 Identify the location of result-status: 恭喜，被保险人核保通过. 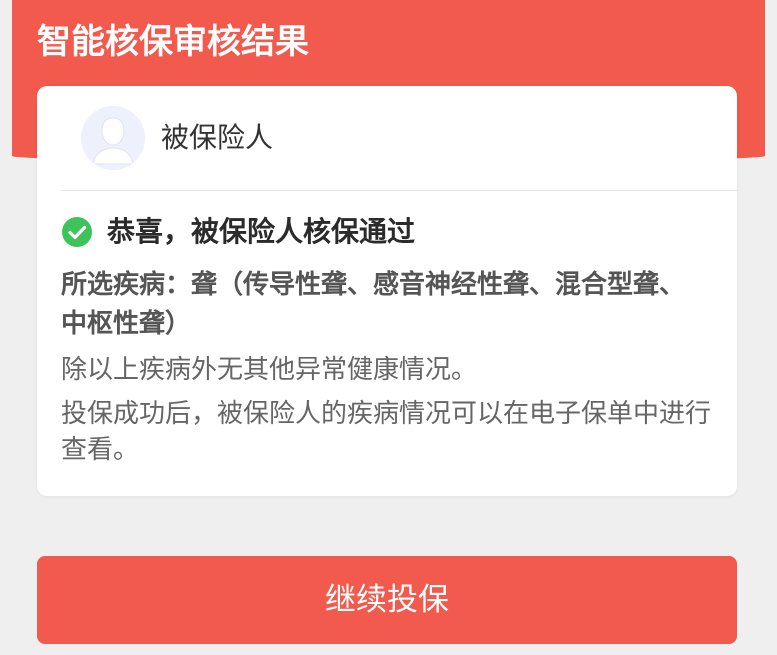
(391, 232).